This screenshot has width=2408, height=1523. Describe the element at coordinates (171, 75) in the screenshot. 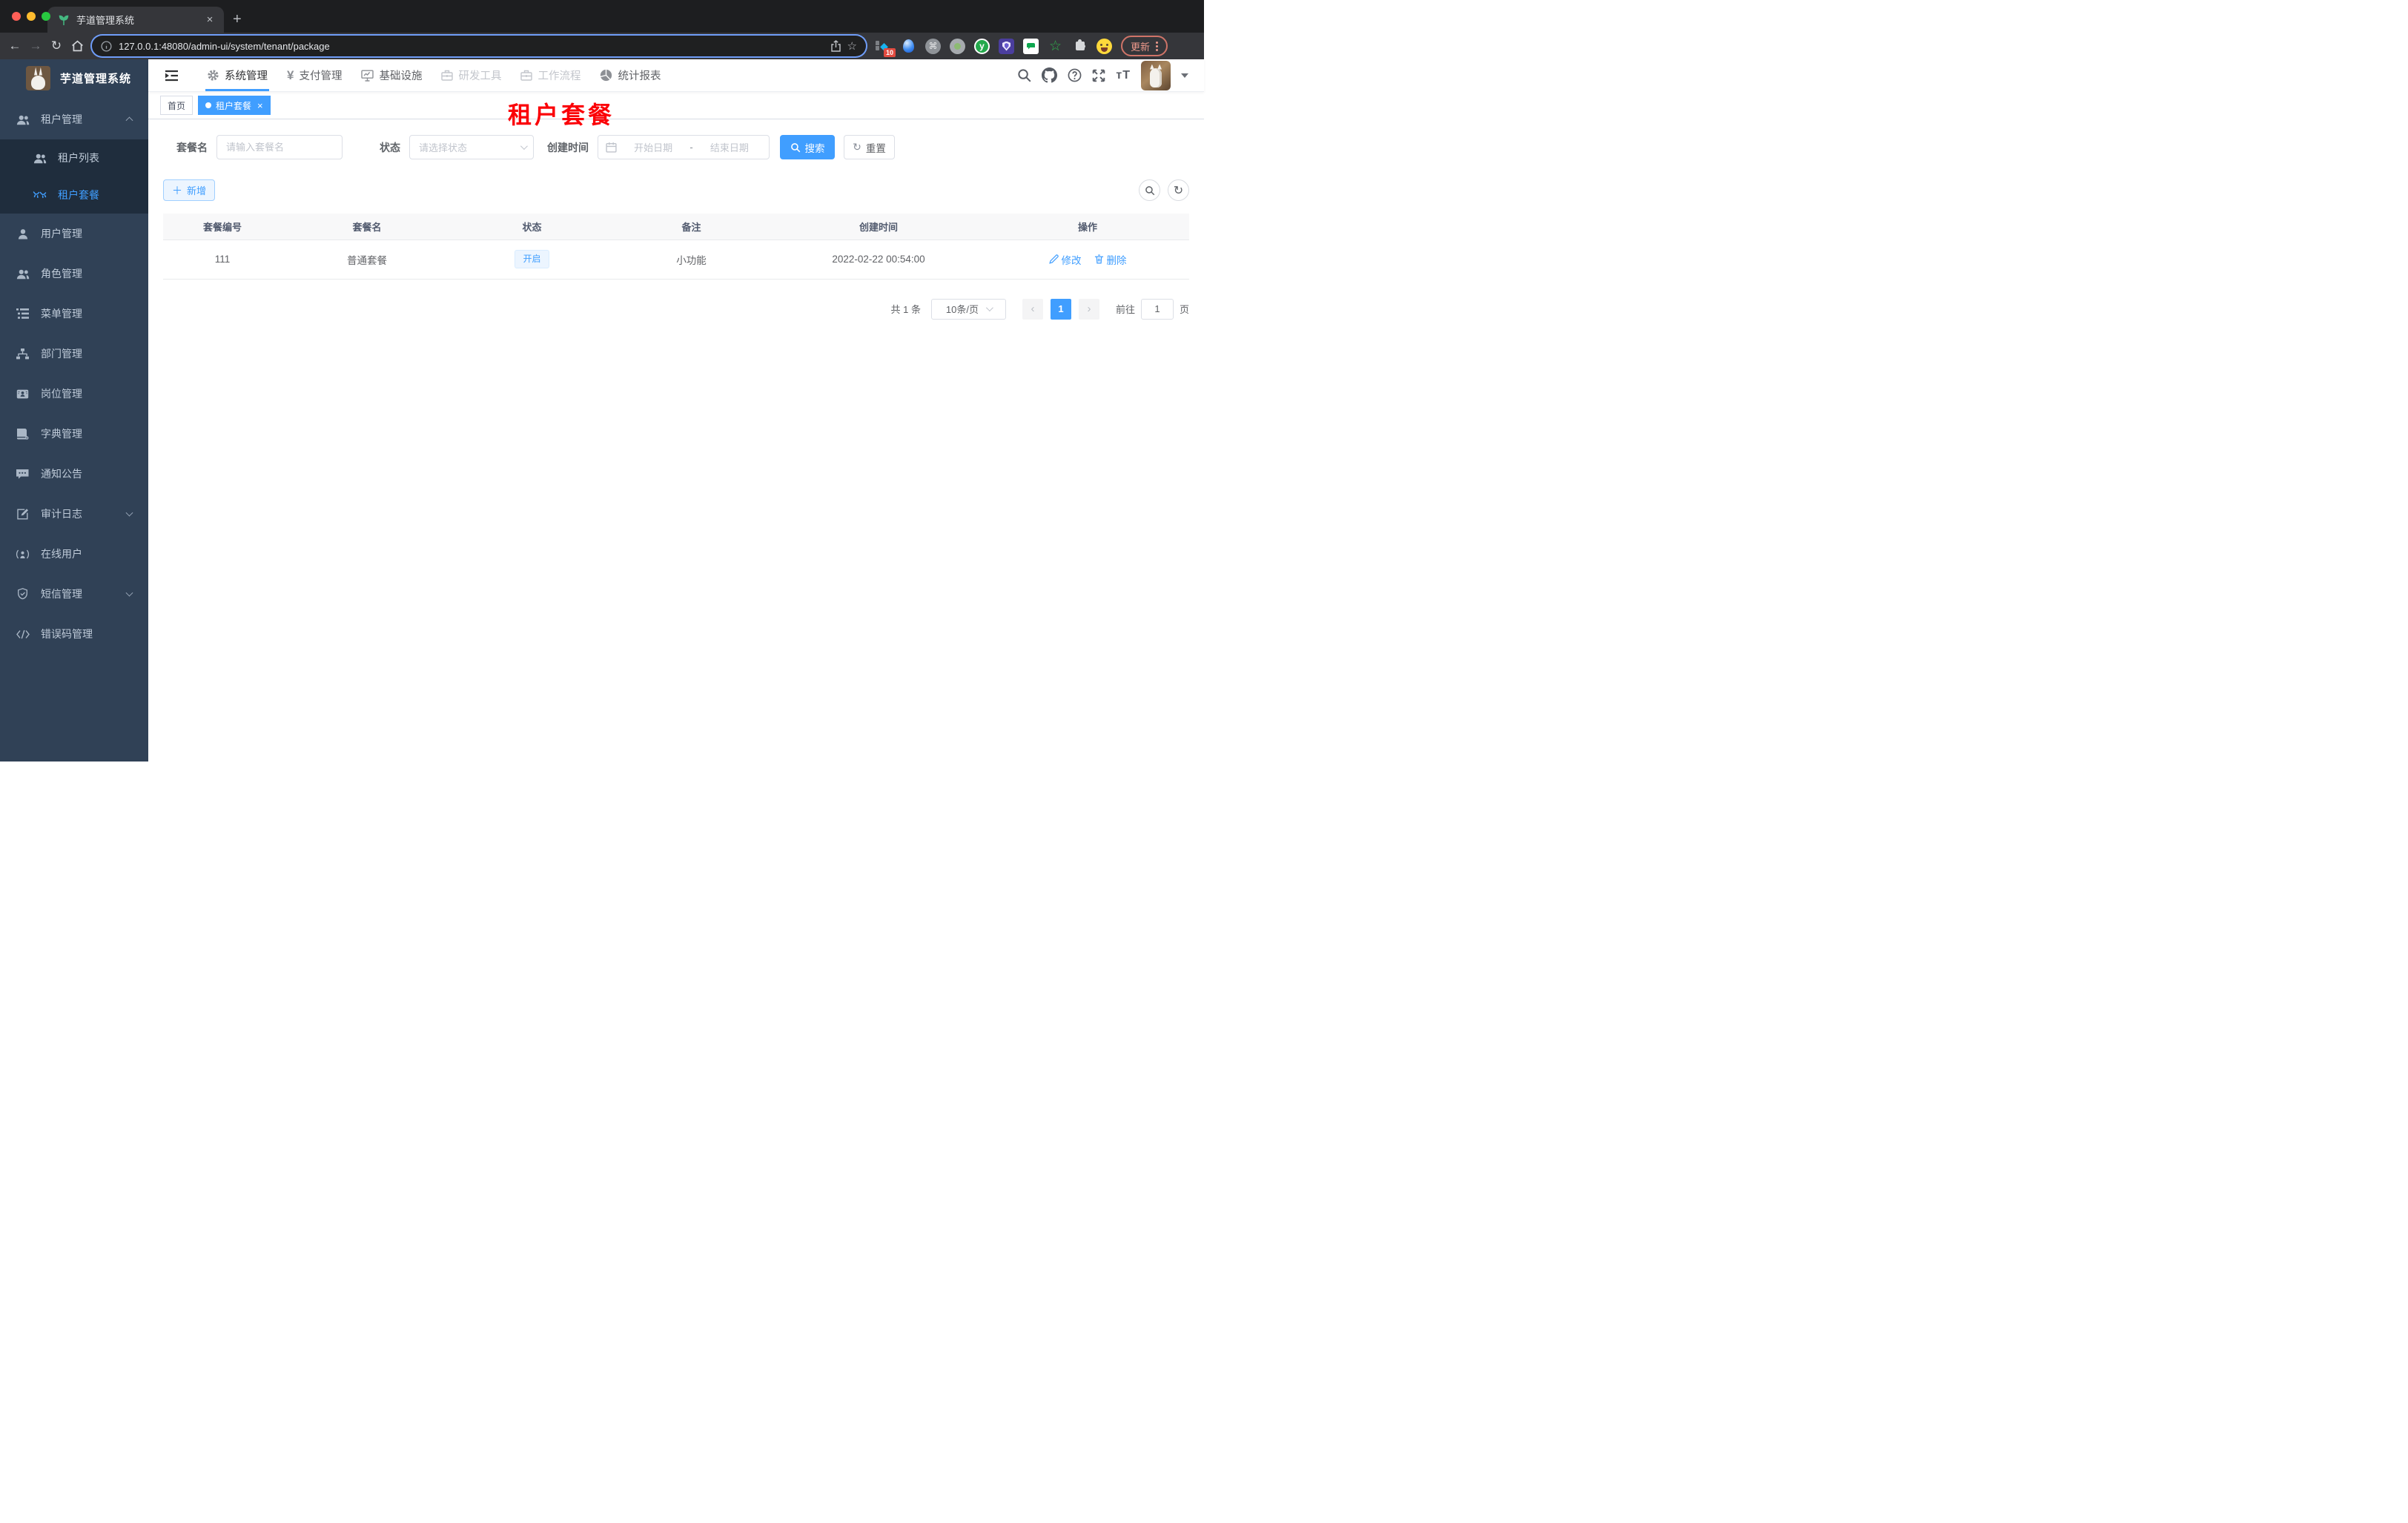

I see `sidebar-collapse-icon` at that location.